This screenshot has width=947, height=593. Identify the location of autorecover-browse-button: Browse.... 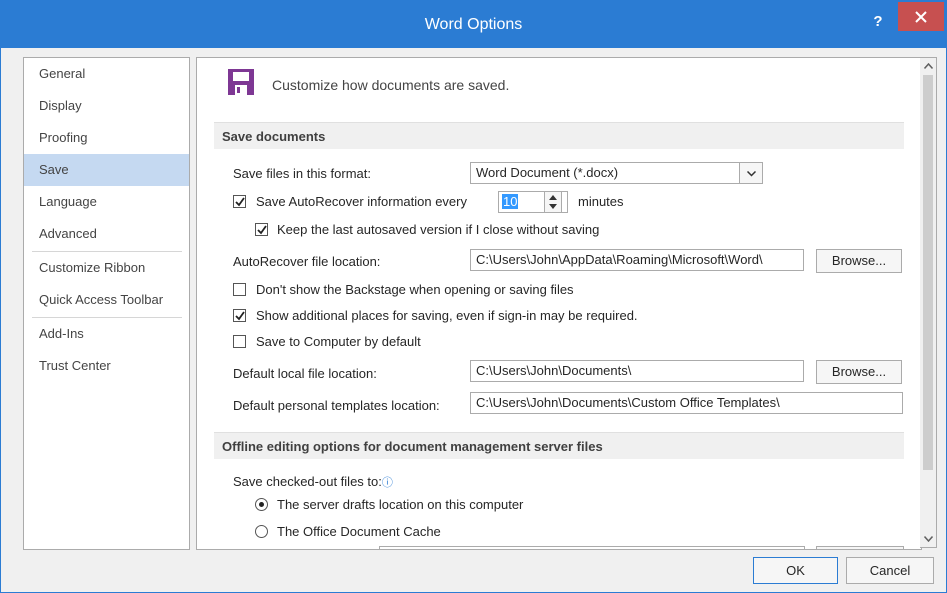
(859, 261).